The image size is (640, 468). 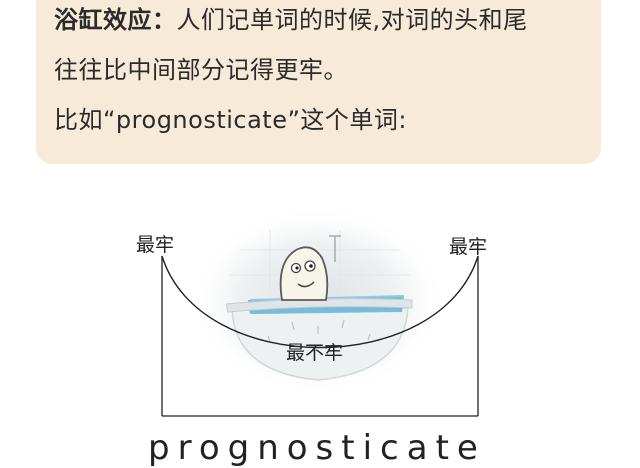 What do you see at coordinates (317, 448) in the screenshot?
I see `example-word: prognosticate` at bounding box center [317, 448].